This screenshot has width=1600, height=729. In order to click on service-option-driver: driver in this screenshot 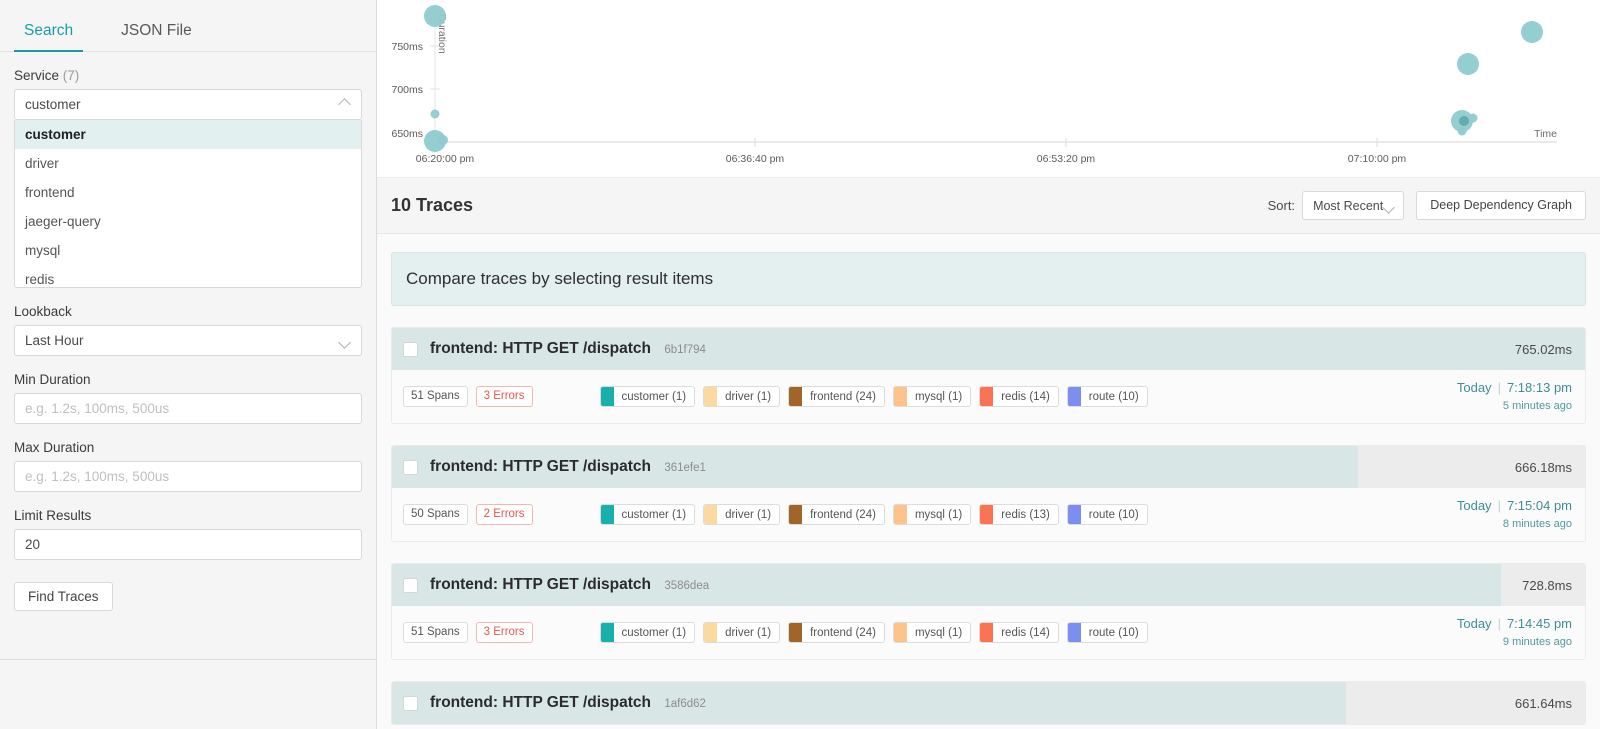, I will do `click(188, 163)`.